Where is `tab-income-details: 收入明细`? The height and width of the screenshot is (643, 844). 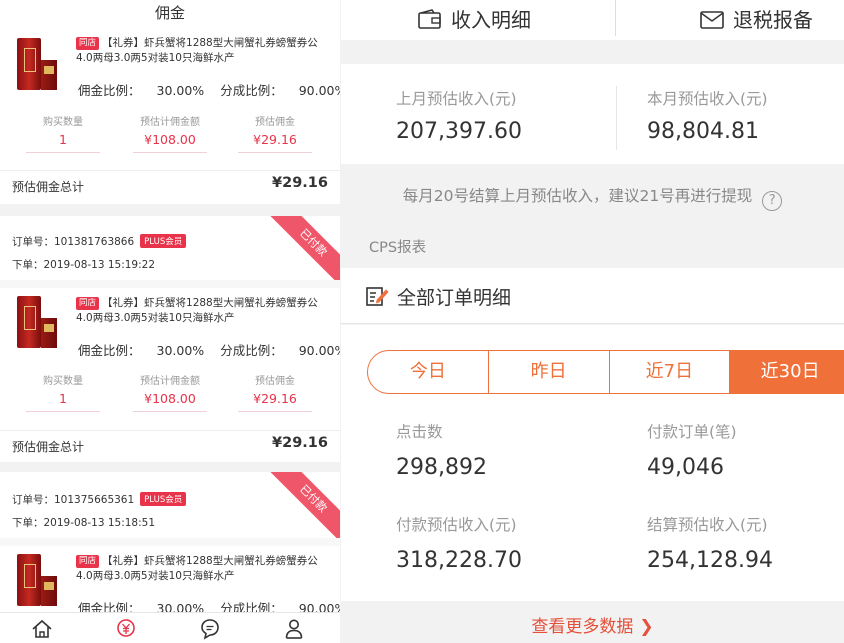
tab-income-details: 收入明细 is located at coordinates (474, 18).